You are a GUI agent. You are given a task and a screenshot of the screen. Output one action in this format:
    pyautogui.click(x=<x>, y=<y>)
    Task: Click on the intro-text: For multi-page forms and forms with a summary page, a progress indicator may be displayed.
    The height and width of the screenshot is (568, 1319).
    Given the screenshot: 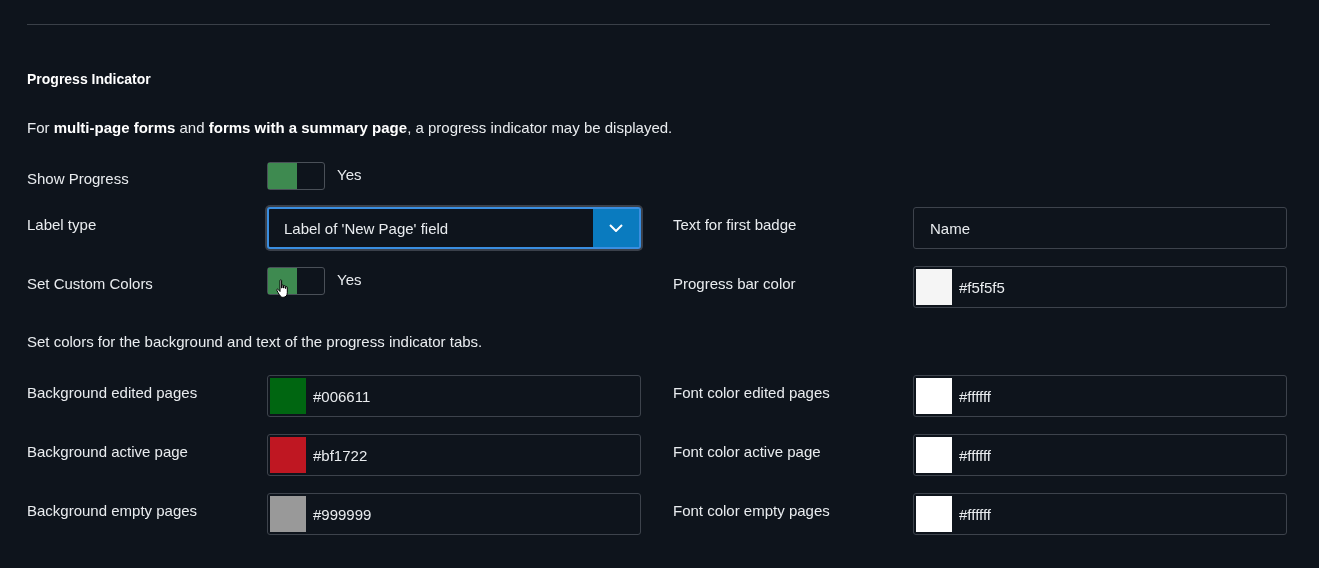 What is the action you would take?
    pyautogui.click(x=350, y=127)
    